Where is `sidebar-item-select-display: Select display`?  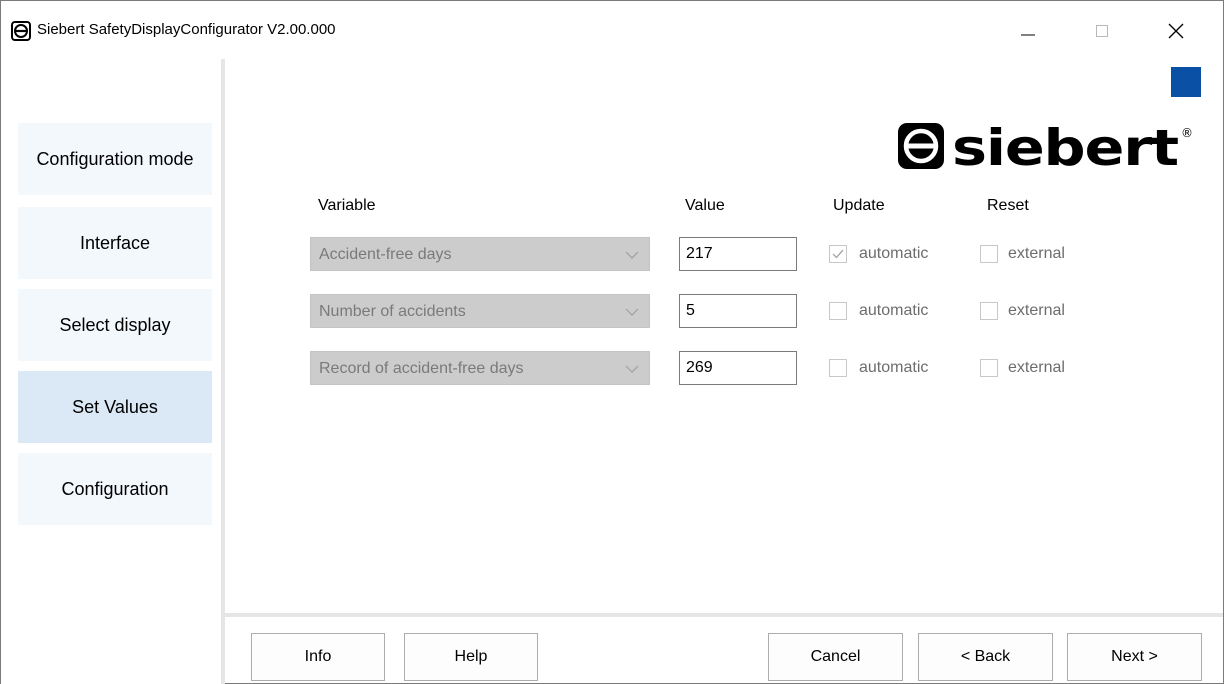
sidebar-item-select-display: Select display is located at coordinates (115, 325).